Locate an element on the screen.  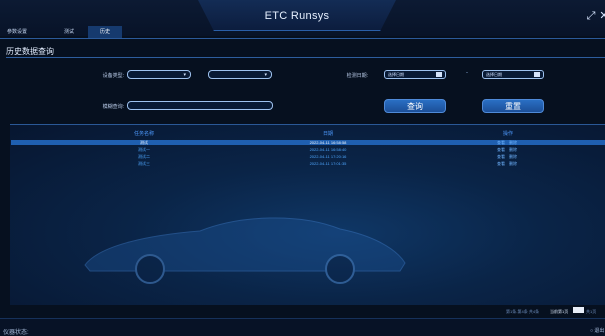
pager-summary: 第1条-第4条 共4条 is located at coordinates (523, 311).